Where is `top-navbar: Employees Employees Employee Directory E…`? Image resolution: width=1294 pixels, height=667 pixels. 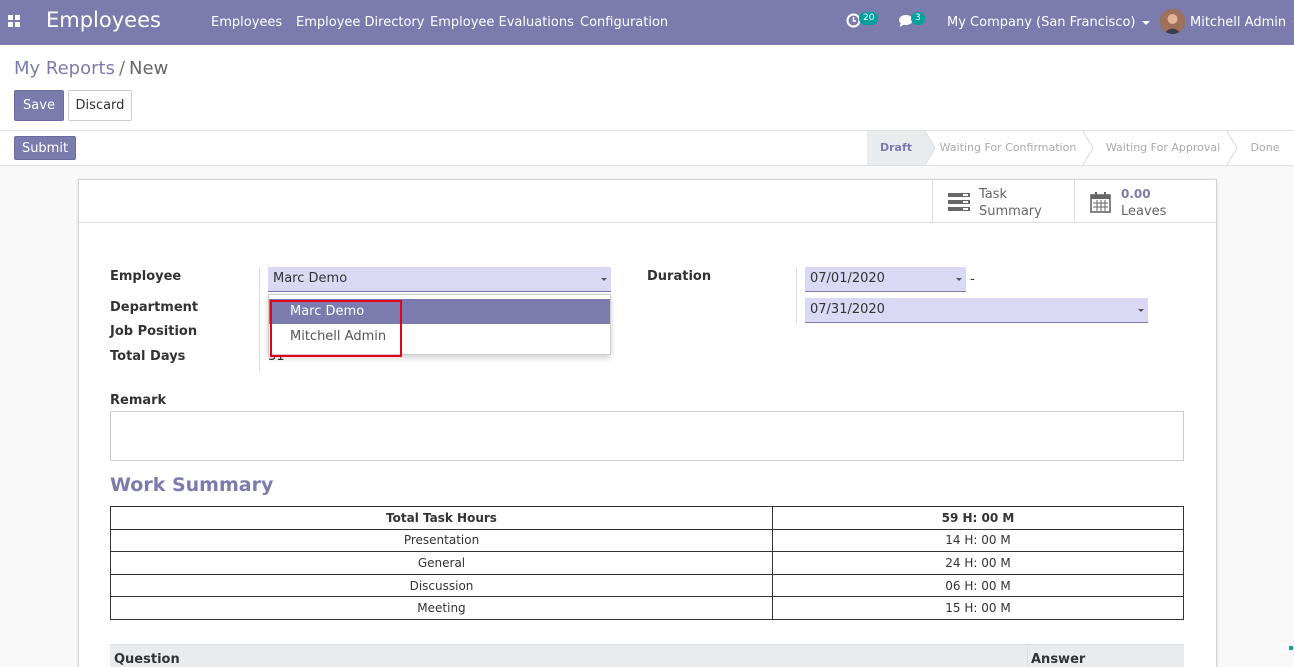 top-navbar: Employees Employees Employee Directory E… is located at coordinates (647, 22).